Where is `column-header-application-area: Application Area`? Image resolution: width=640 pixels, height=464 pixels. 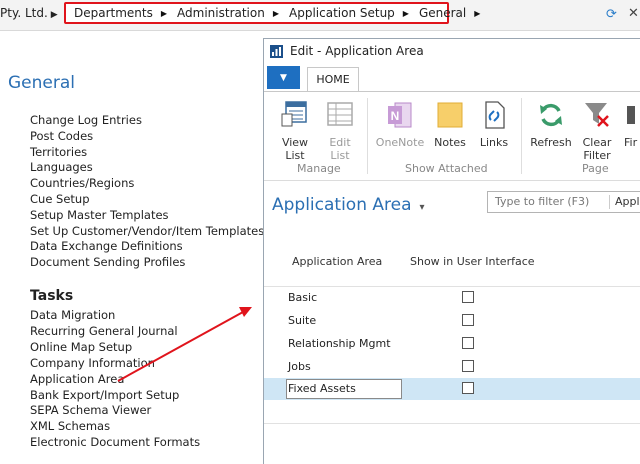 column-header-application-area: Application Area is located at coordinates (337, 261).